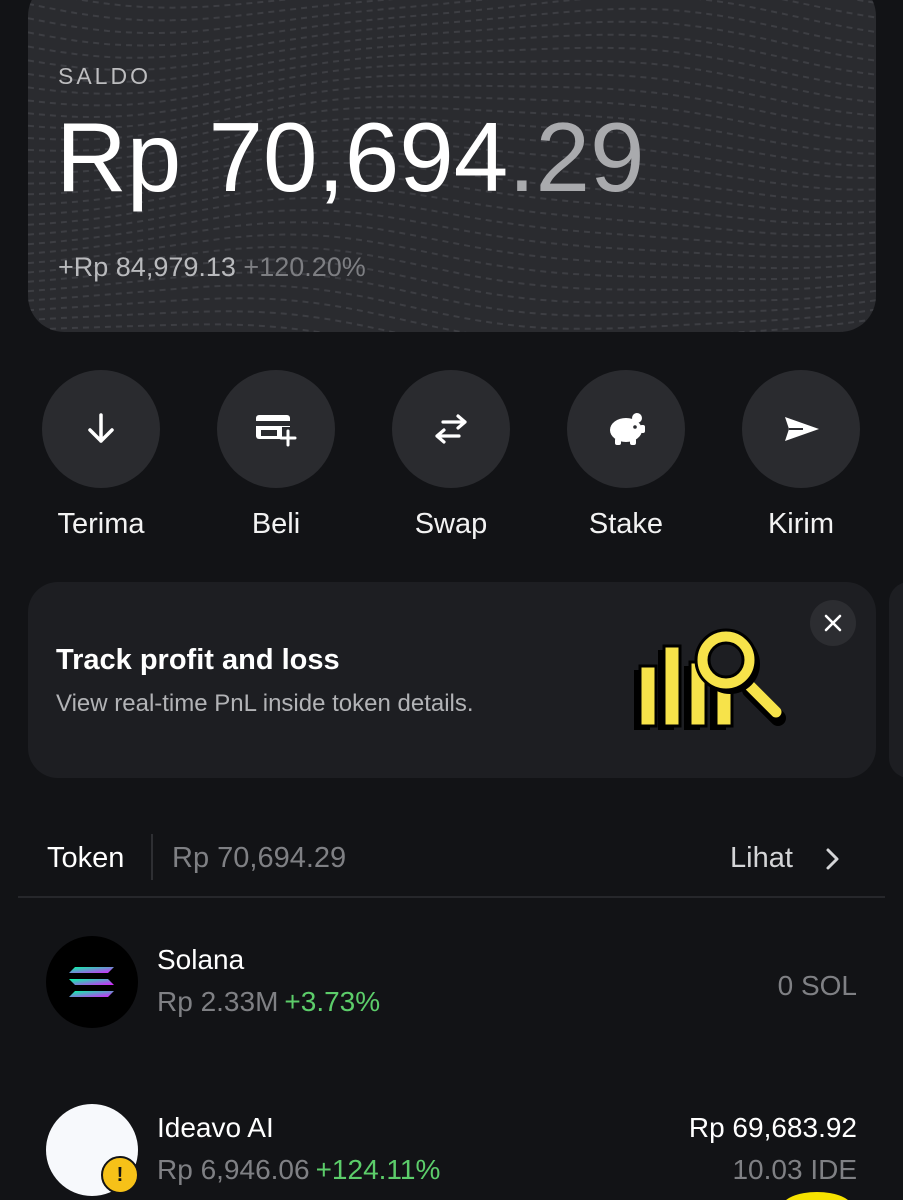 This screenshot has height=1200, width=903. I want to click on stake-button: Stake, so click(626, 455).